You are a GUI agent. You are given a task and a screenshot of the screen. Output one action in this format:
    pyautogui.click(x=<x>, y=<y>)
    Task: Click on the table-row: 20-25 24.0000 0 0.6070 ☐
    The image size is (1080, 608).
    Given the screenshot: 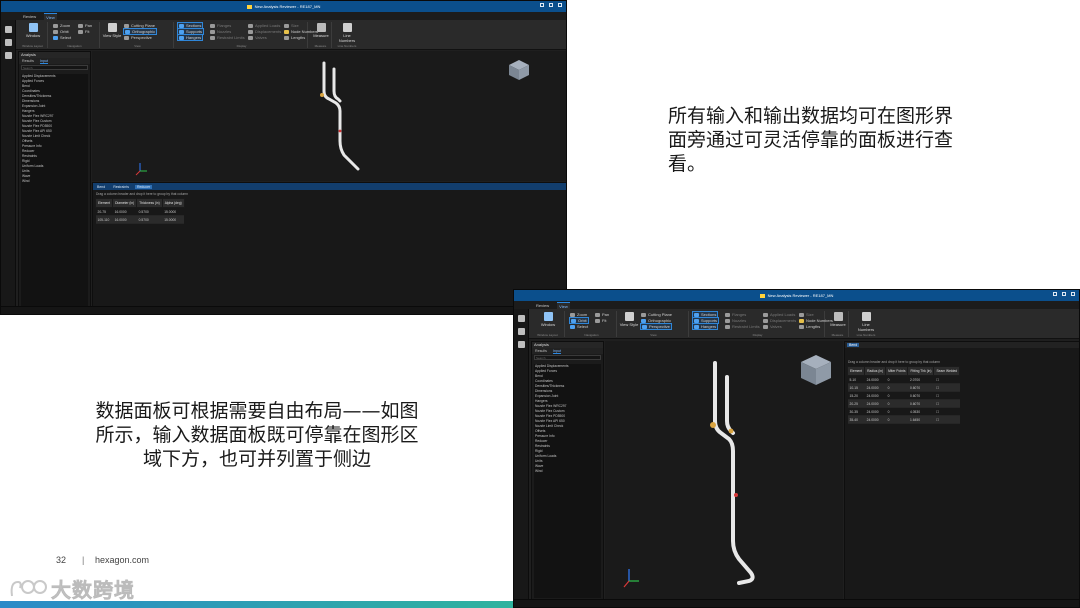 What is the action you would take?
    pyautogui.click(x=903, y=403)
    